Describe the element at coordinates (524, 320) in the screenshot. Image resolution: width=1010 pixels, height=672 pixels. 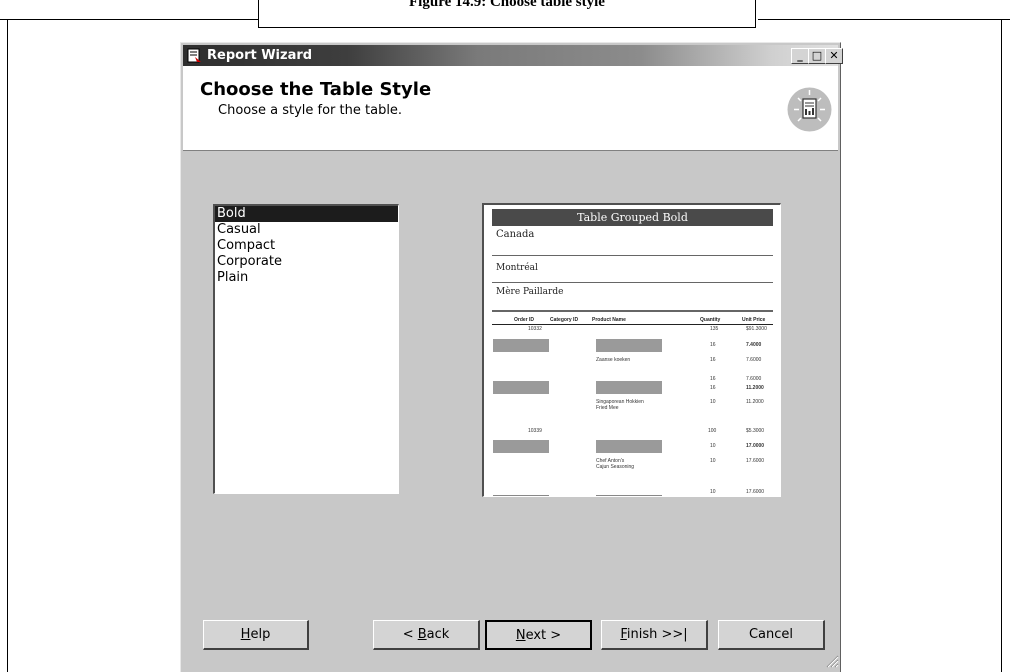
I see `preview-col-order: Order ID` at that location.